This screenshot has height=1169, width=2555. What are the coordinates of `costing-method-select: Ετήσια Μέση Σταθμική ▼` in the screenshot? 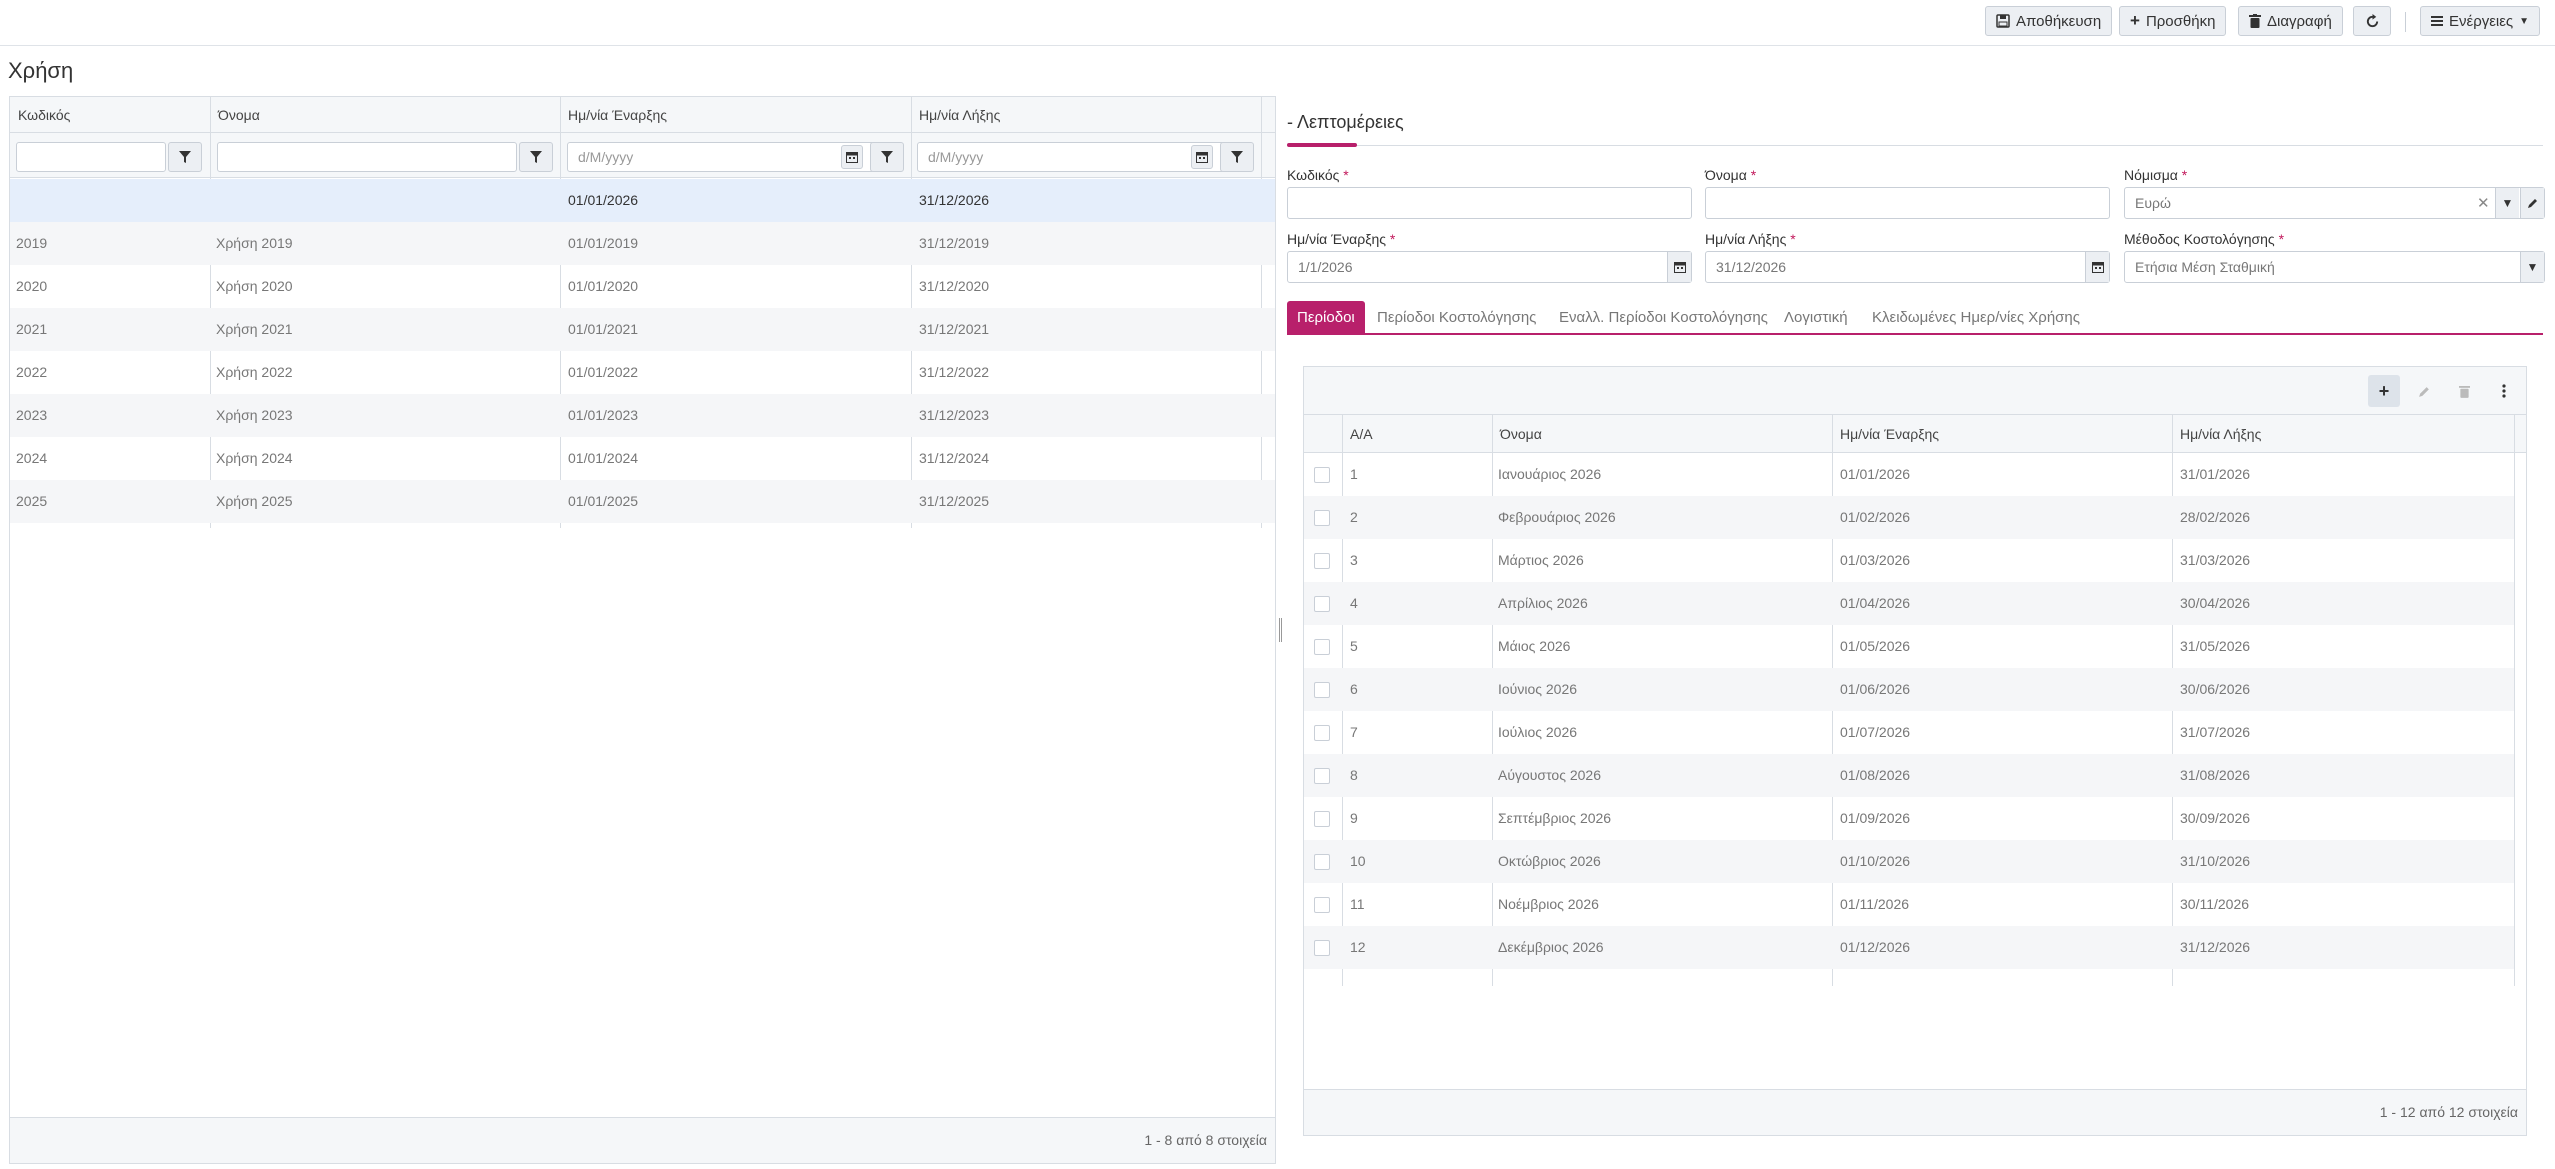 It's located at (2334, 267).